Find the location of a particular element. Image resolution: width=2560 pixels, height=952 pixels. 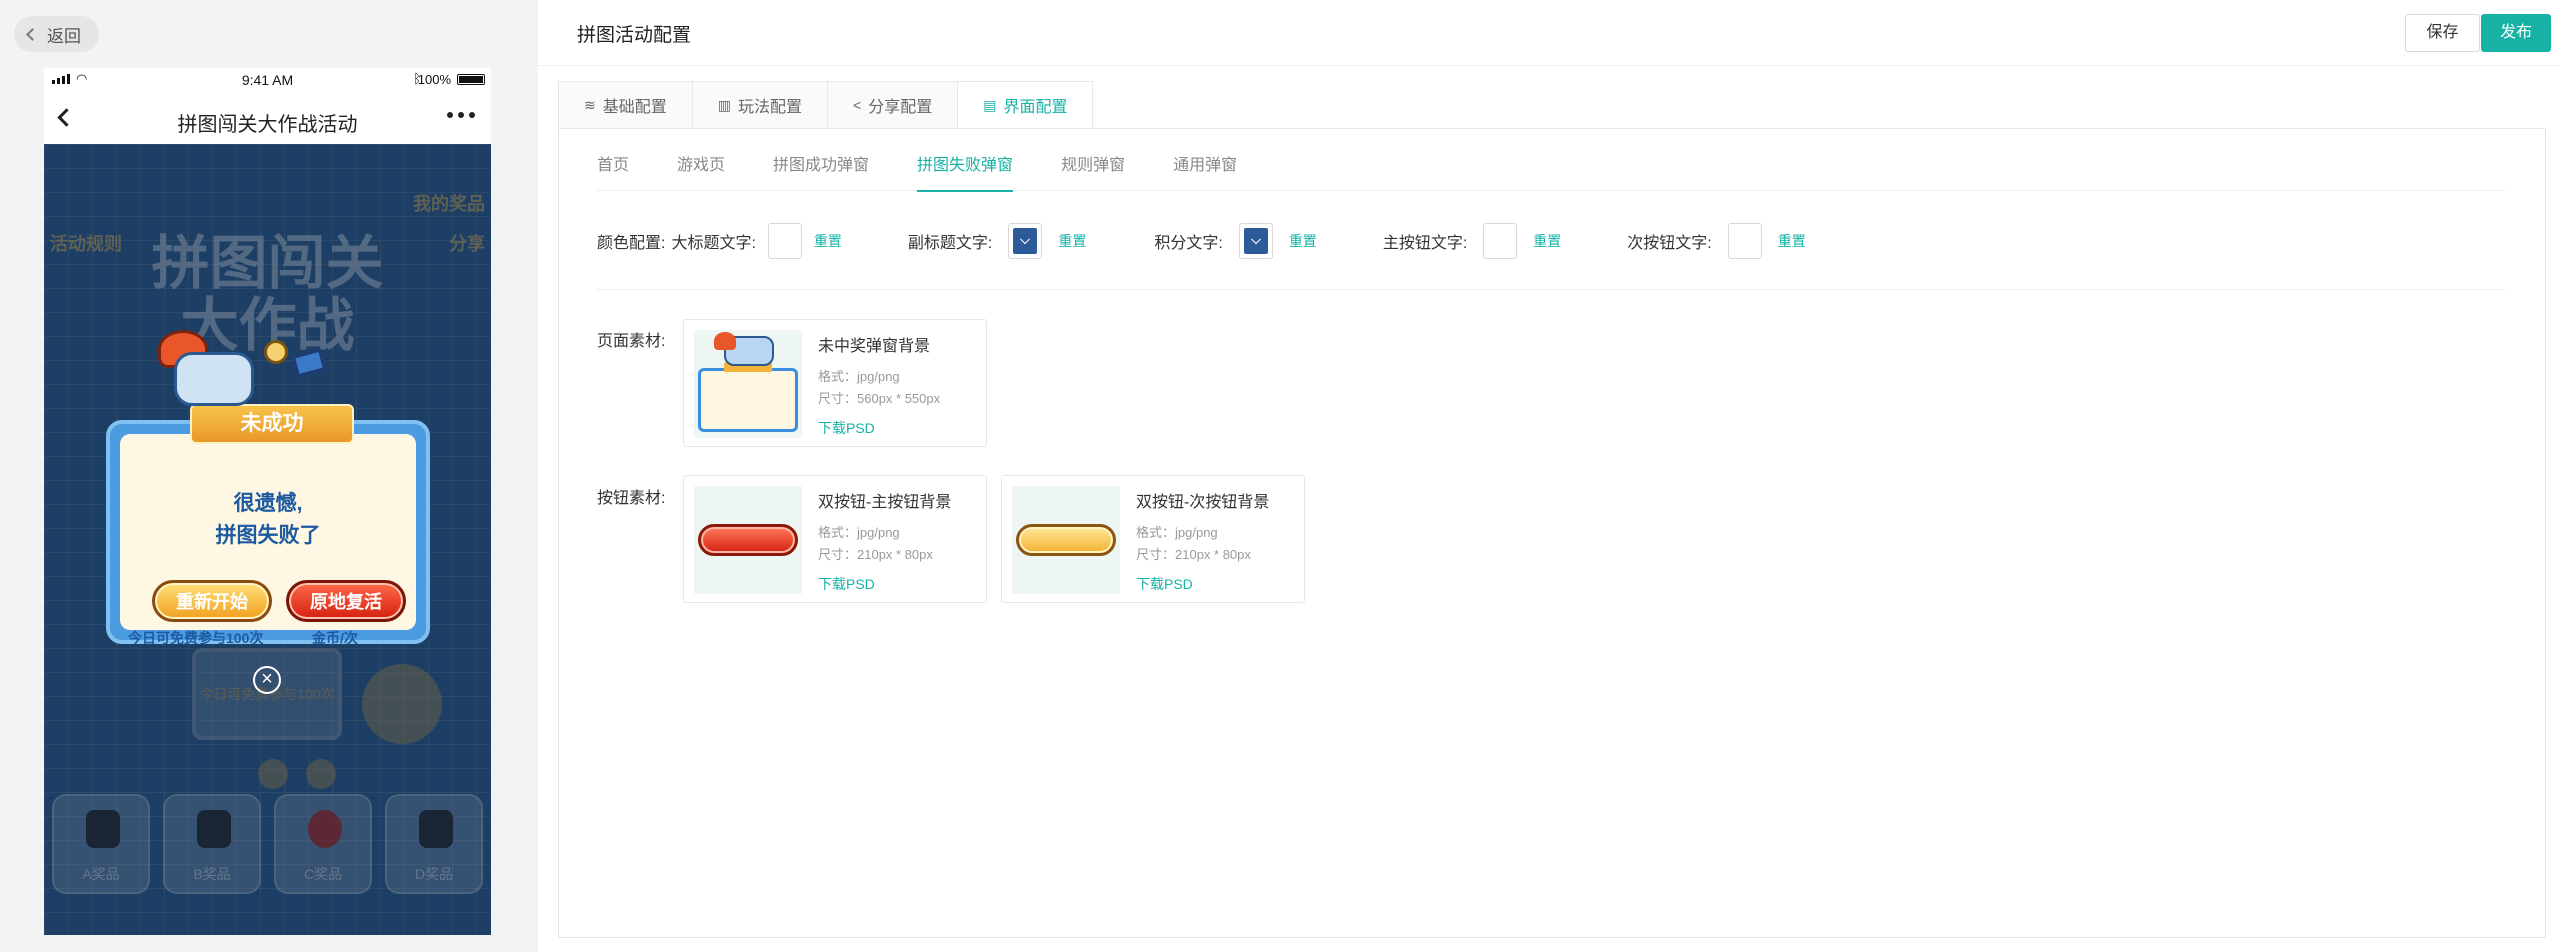

back-label: 返回 is located at coordinates (64, 36).